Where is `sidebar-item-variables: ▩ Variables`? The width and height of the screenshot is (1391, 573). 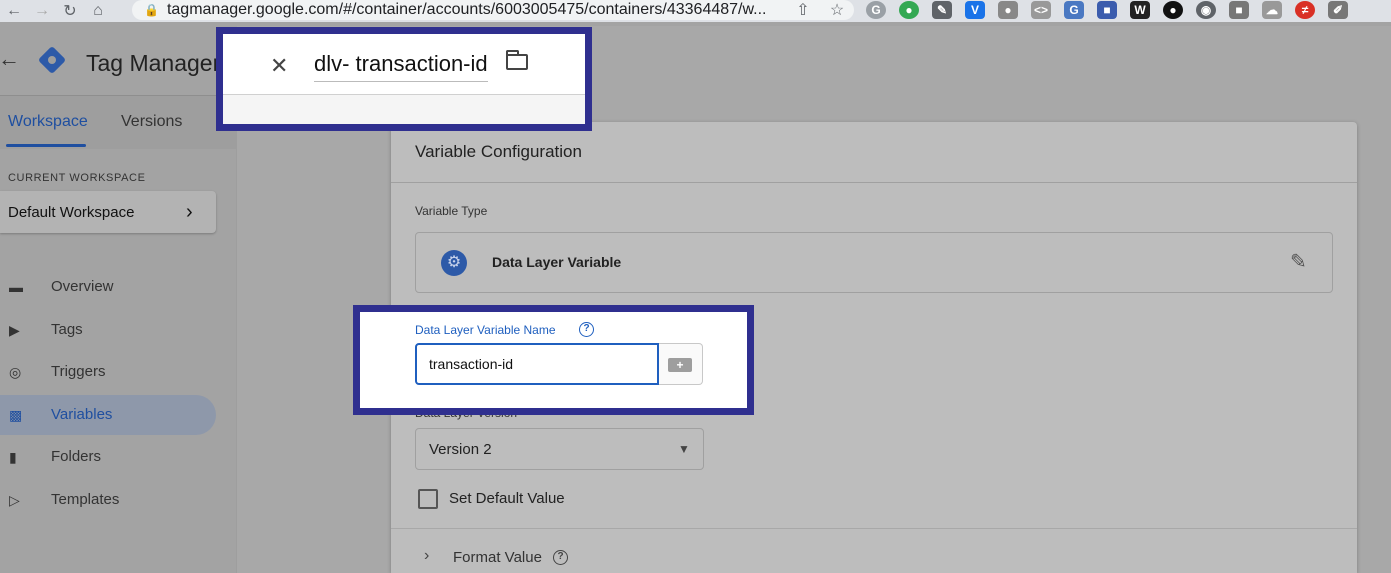
sidebar-item-variables: ▩ Variables is located at coordinates (108, 415).